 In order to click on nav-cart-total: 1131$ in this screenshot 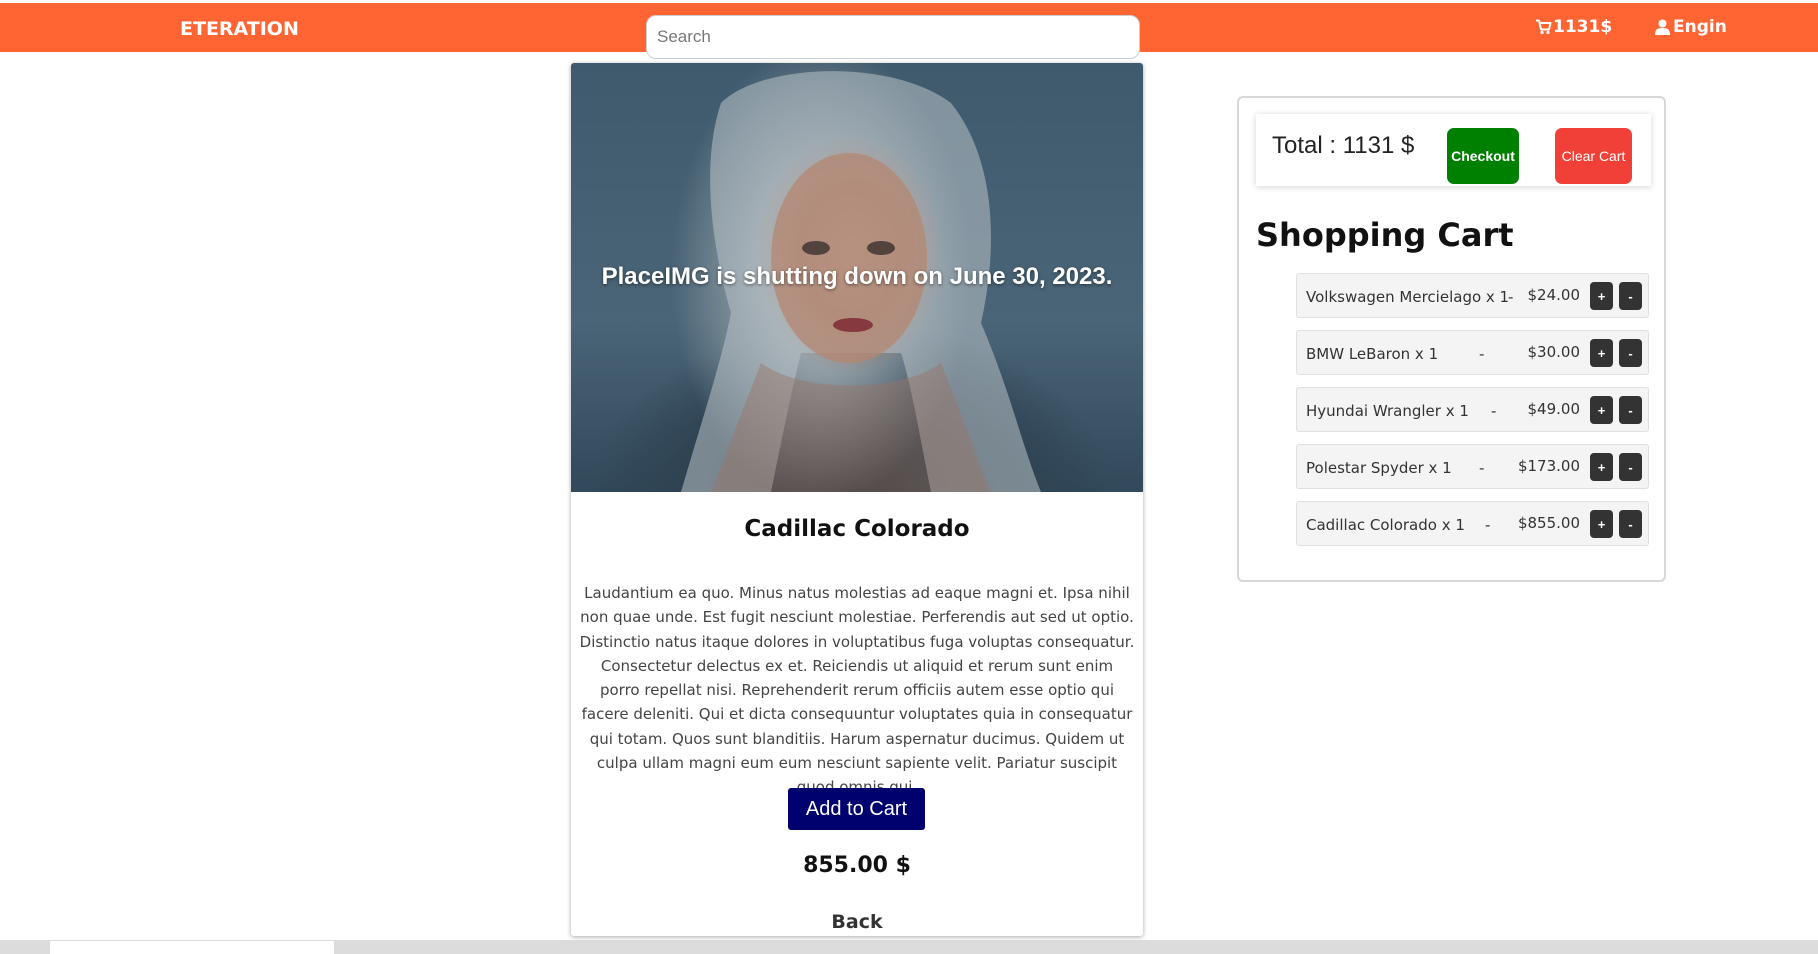, I will do `click(1583, 27)`.